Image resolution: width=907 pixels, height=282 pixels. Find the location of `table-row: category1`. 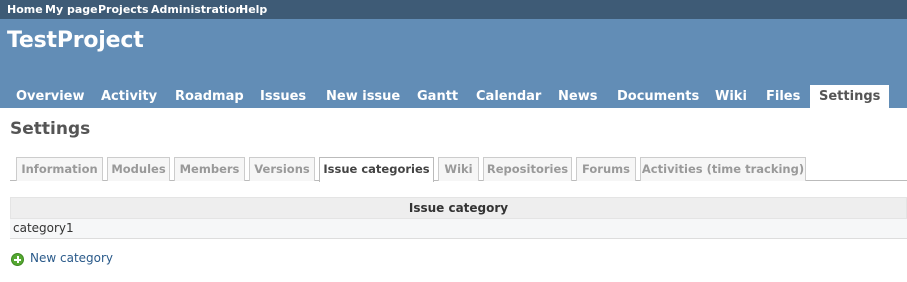

table-row: category1 is located at coordinates (458, 229).